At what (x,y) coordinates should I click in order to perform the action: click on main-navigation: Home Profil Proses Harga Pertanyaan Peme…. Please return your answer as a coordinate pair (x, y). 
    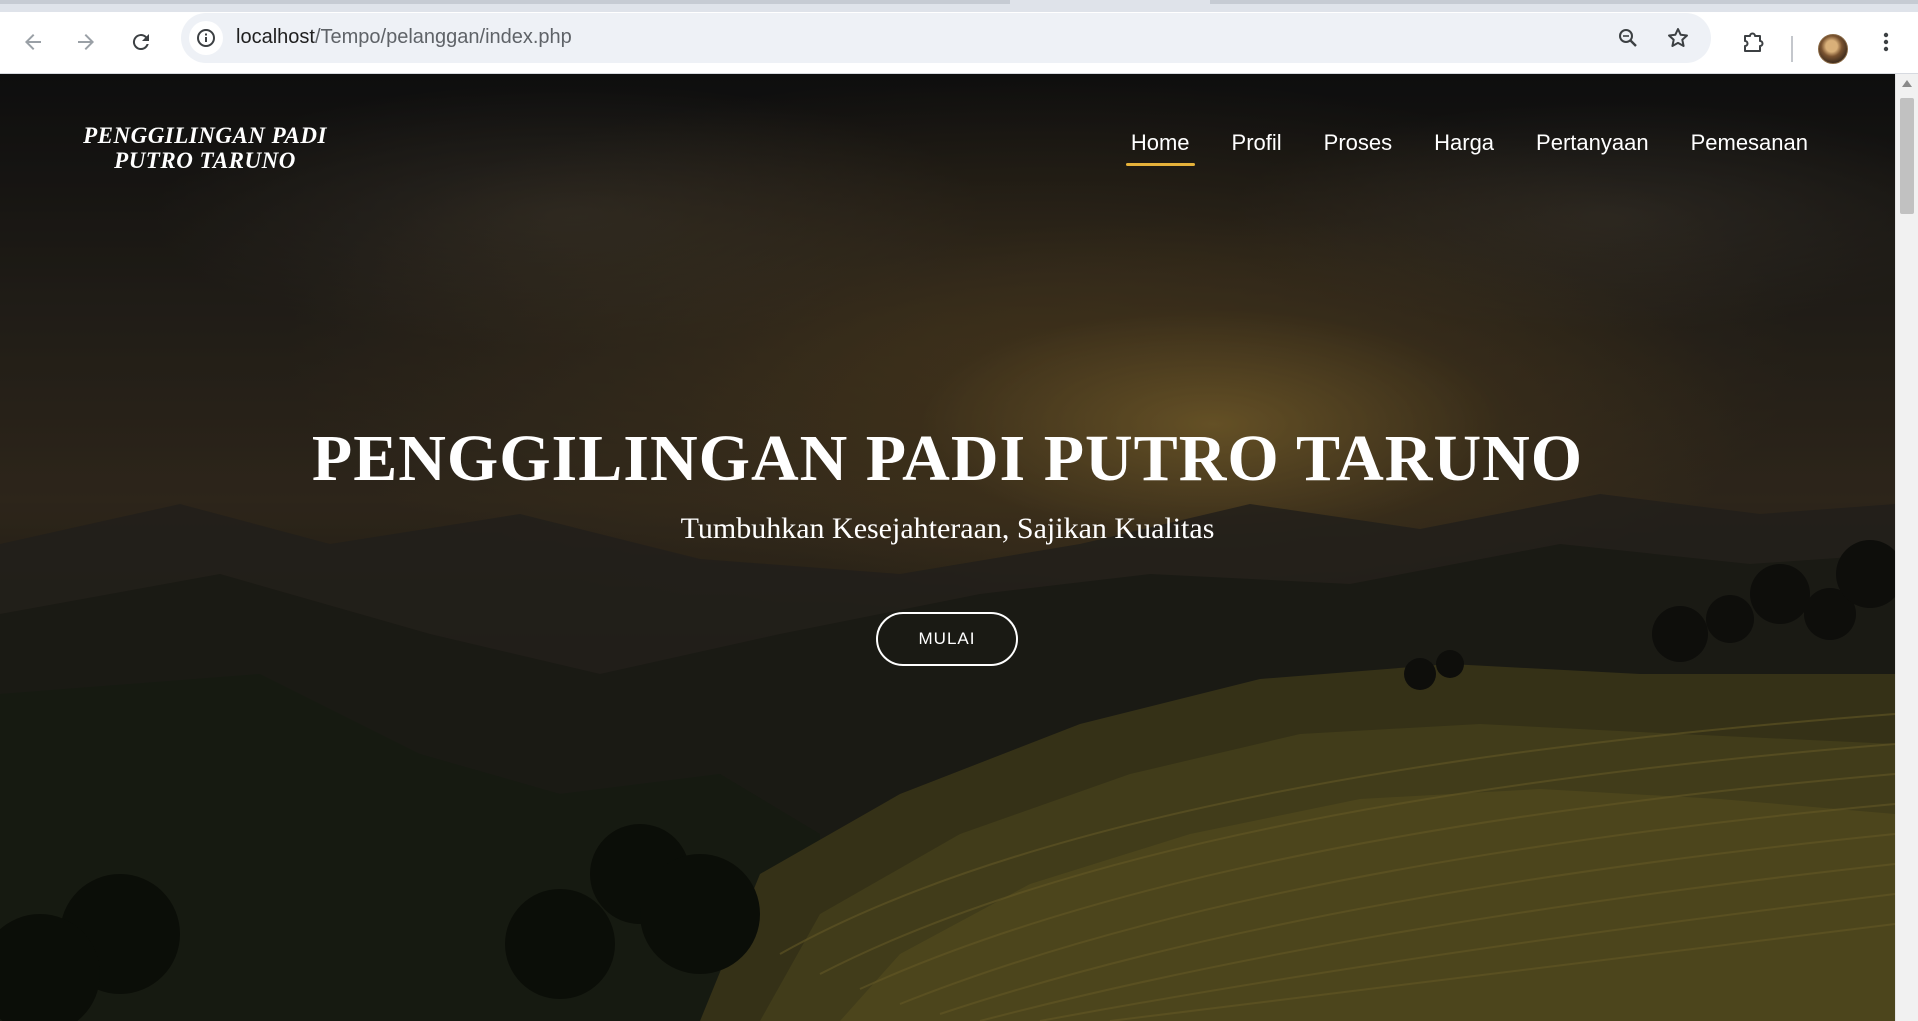
    Looking at the image, I should click on (1469, 144).